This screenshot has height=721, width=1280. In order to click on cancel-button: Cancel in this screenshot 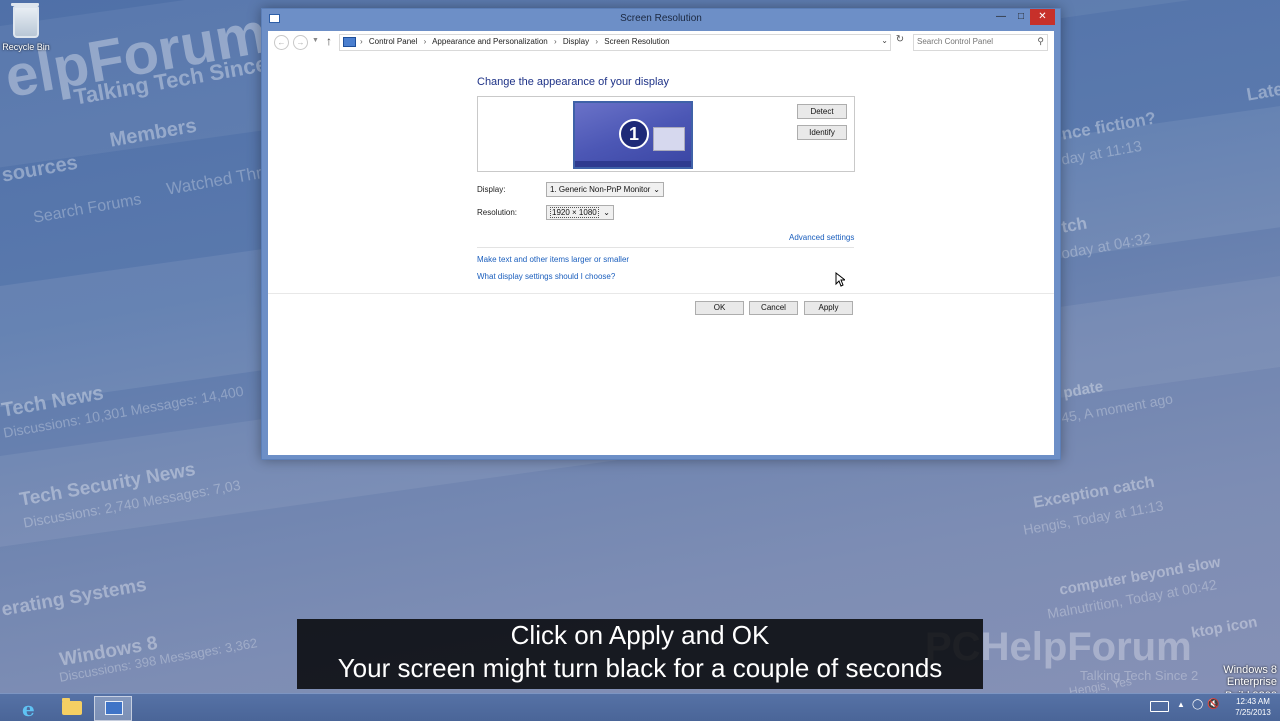, I will do `click(773, 308)`.